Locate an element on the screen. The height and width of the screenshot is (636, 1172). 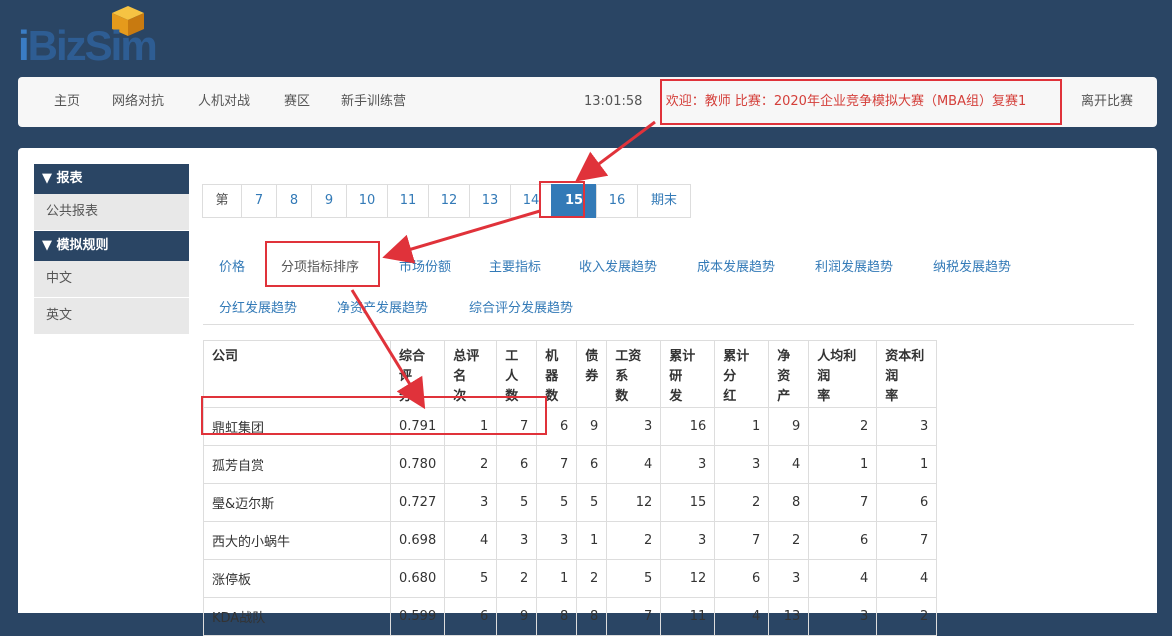
period-pager: 第 7 8 9 10 11 12 13 14 15 16 期末 is located at coordinates (446, 201).